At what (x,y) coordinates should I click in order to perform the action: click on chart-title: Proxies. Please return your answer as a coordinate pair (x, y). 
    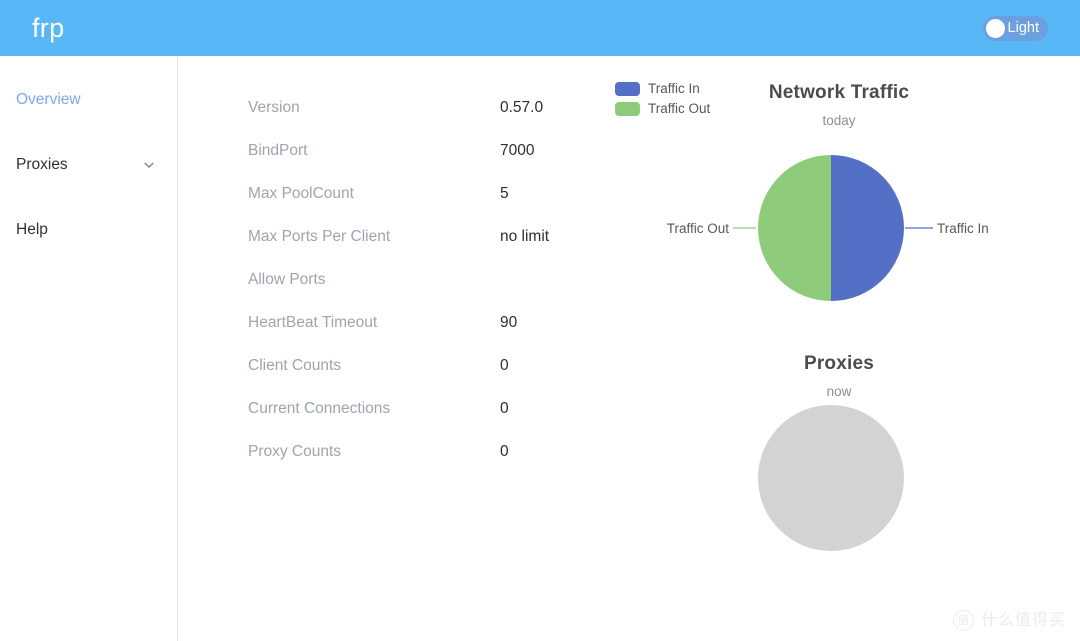
    Looking at the image, I should click on (839, 363).